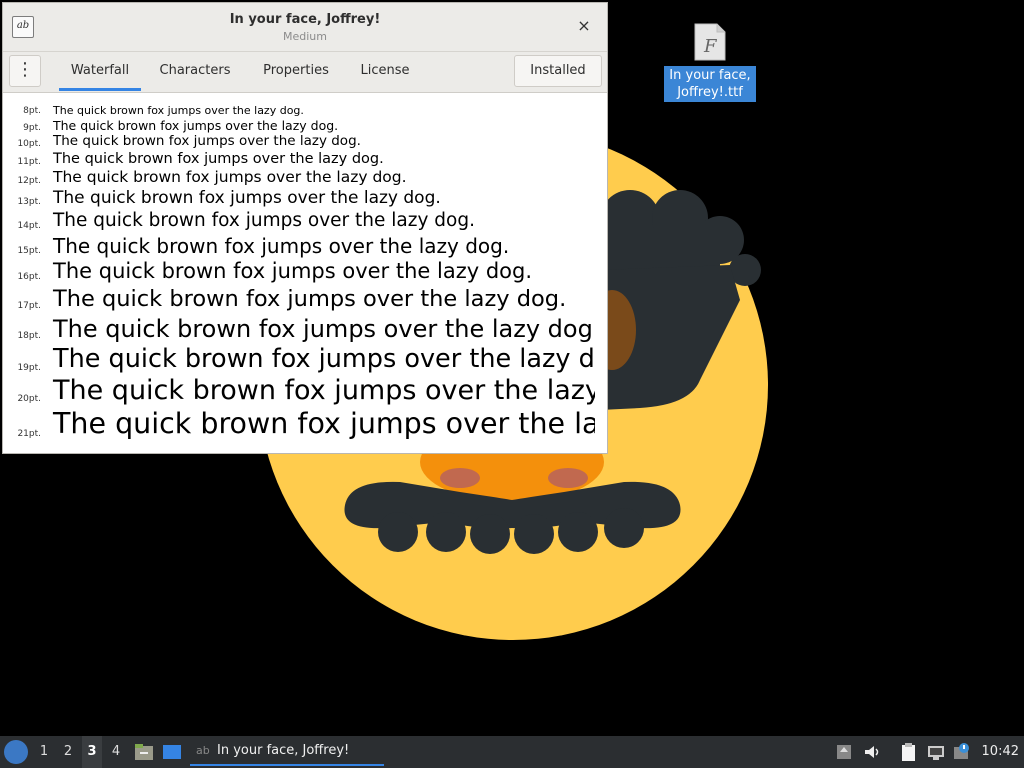  What do you see at coordinates (1000, 751) in the screenshot?
I see `clock: 10:42` at bounding box center [1000, 751].